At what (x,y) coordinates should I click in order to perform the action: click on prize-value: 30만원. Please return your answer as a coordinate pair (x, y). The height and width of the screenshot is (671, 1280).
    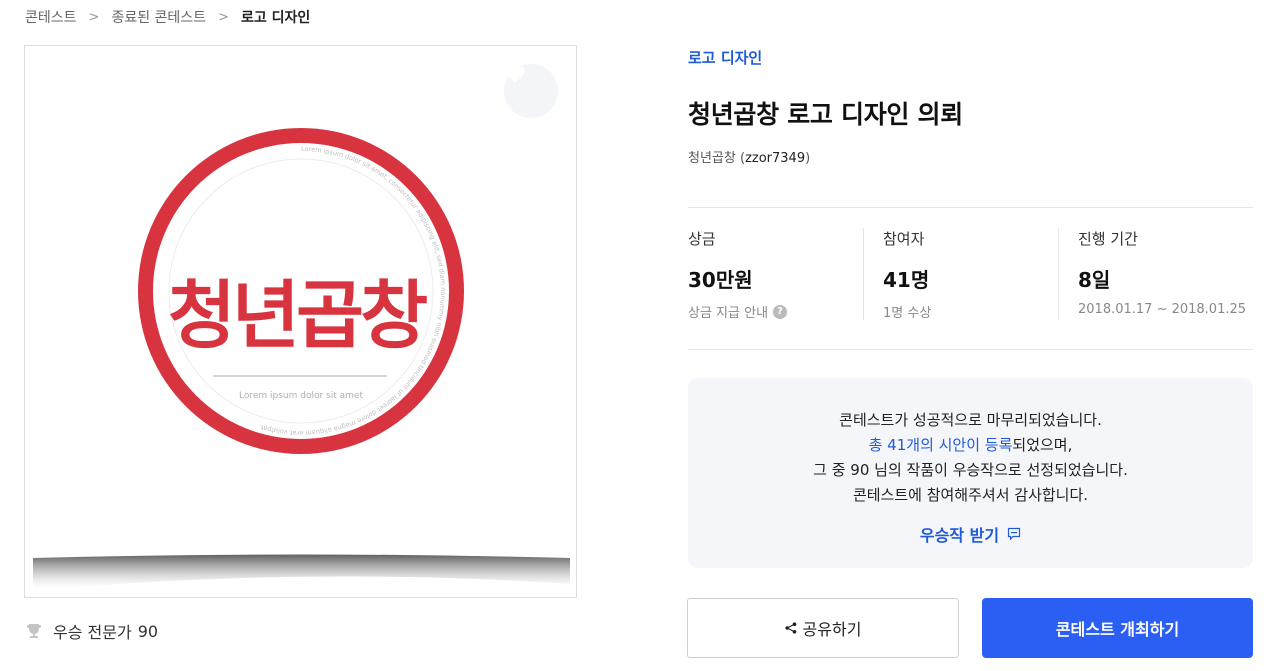
    Looking at the image, I should click on (720, 280).